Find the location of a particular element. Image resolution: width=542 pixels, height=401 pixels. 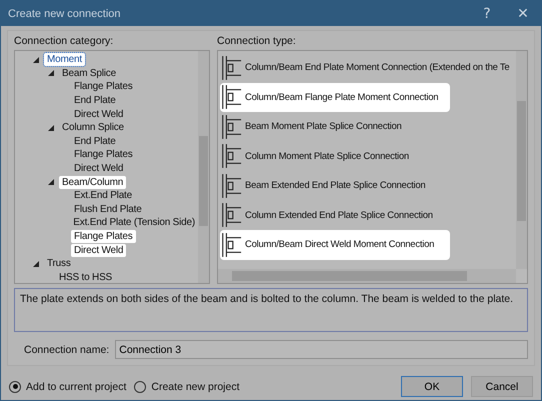

tree-item: Moment is located at coordinates (64, 59).